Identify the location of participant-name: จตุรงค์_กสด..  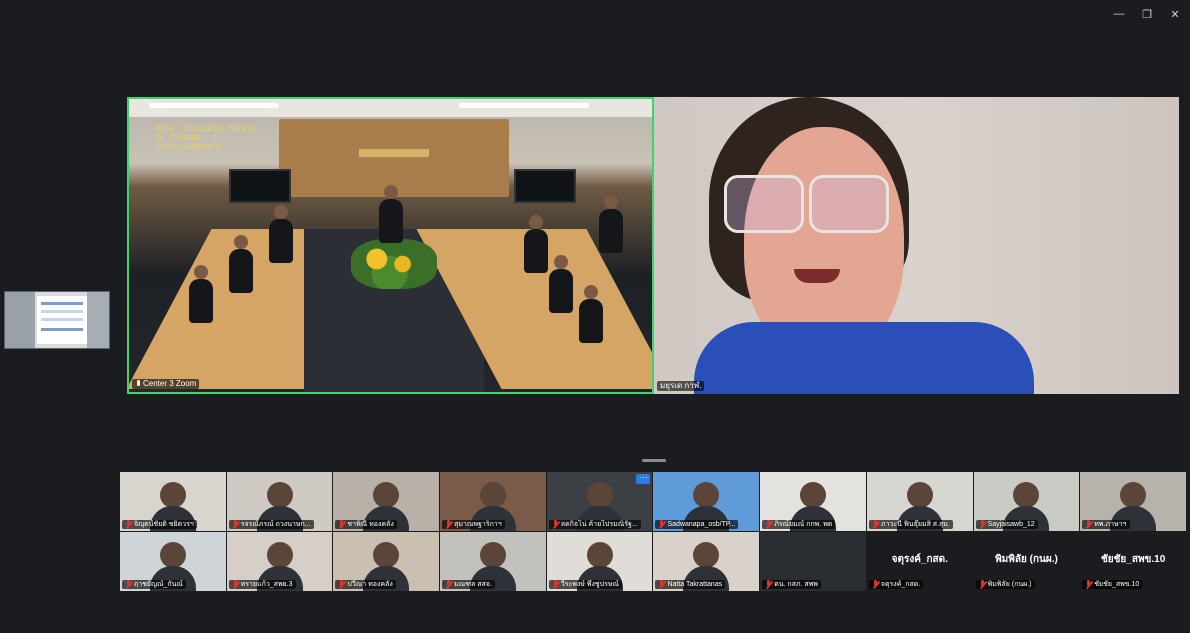
(900, 584).